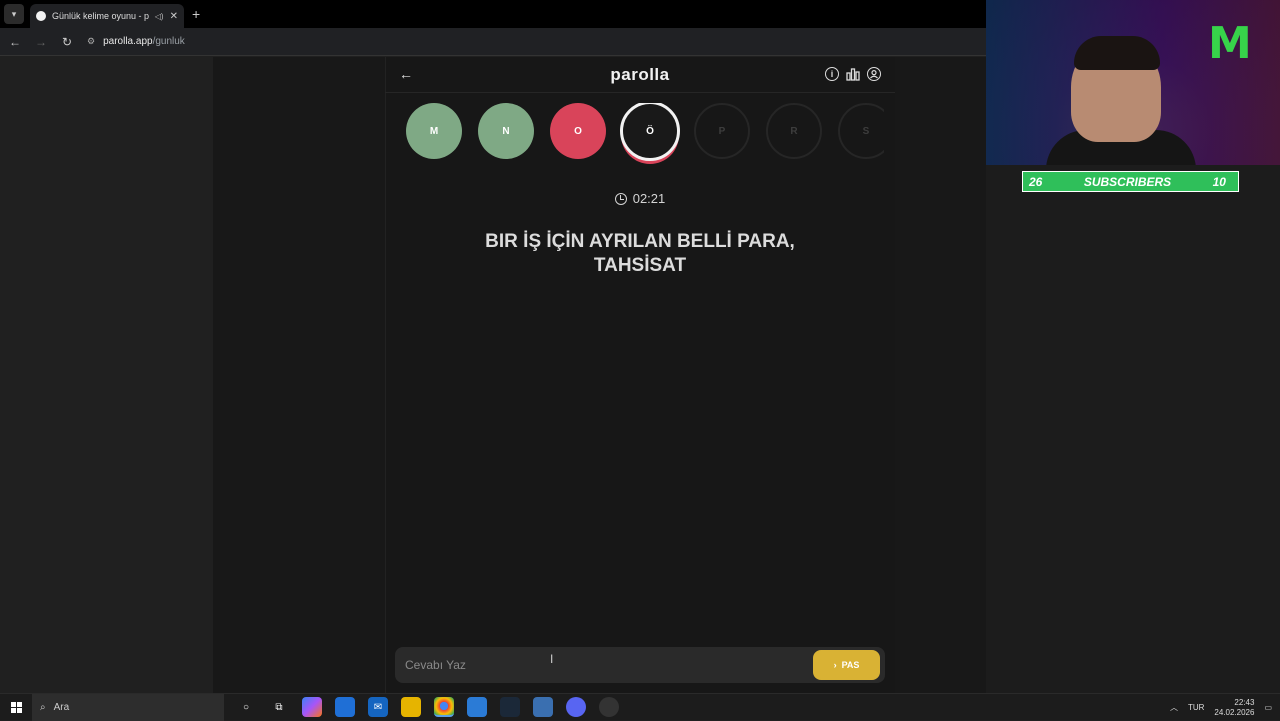 This screenshot has height=721, width=1280. I want to click on system-tray: ︿ TUR 22:43 24.02.2026 ▭, so click(1221, 707).